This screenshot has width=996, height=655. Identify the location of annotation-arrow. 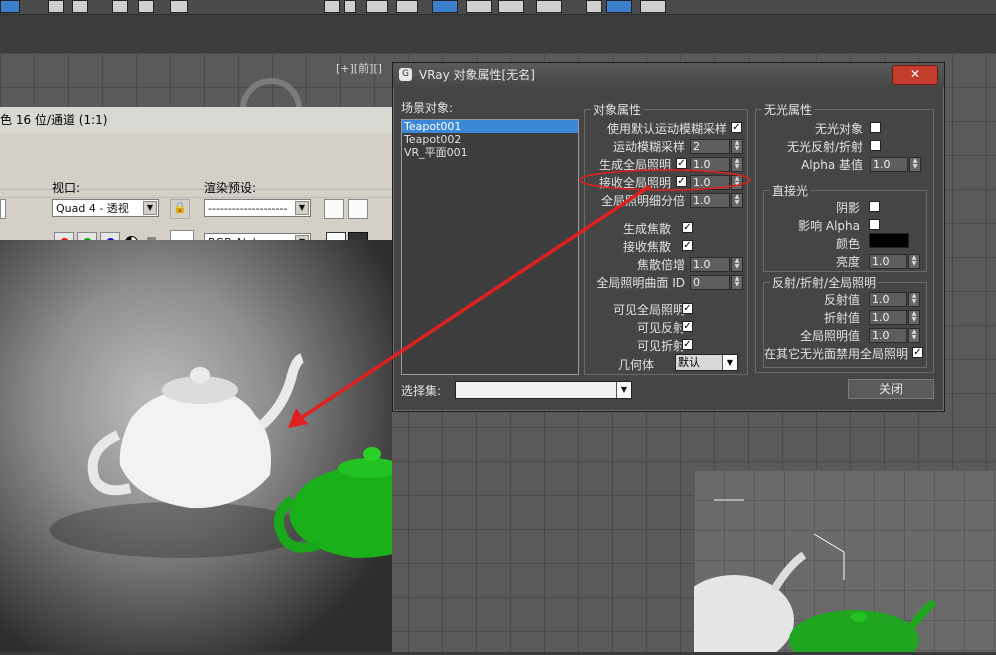
(474, 303).